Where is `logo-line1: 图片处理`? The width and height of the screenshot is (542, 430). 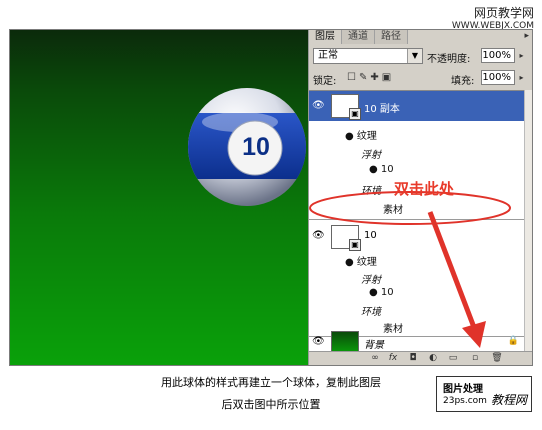
logo-line1: 图片处理 is located at coordinates (463, 389).